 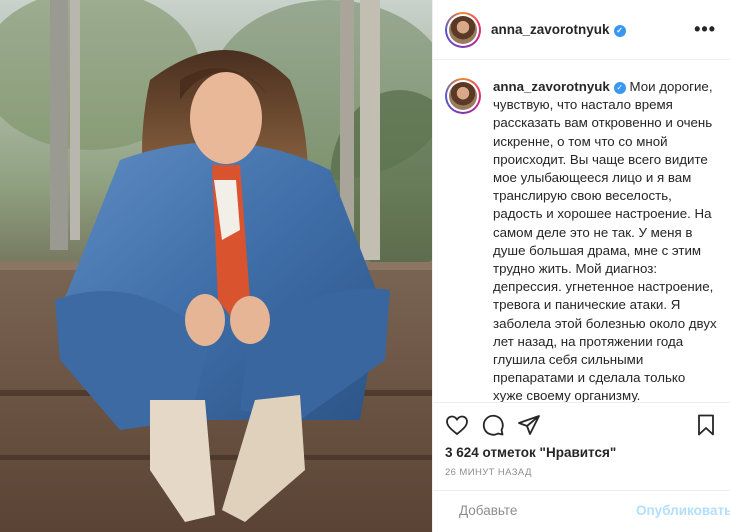 What do you see at coordinates (683, 510) in the screenshot?
I see `publish-button: Опубликовать` at bounding box center [683, 510].